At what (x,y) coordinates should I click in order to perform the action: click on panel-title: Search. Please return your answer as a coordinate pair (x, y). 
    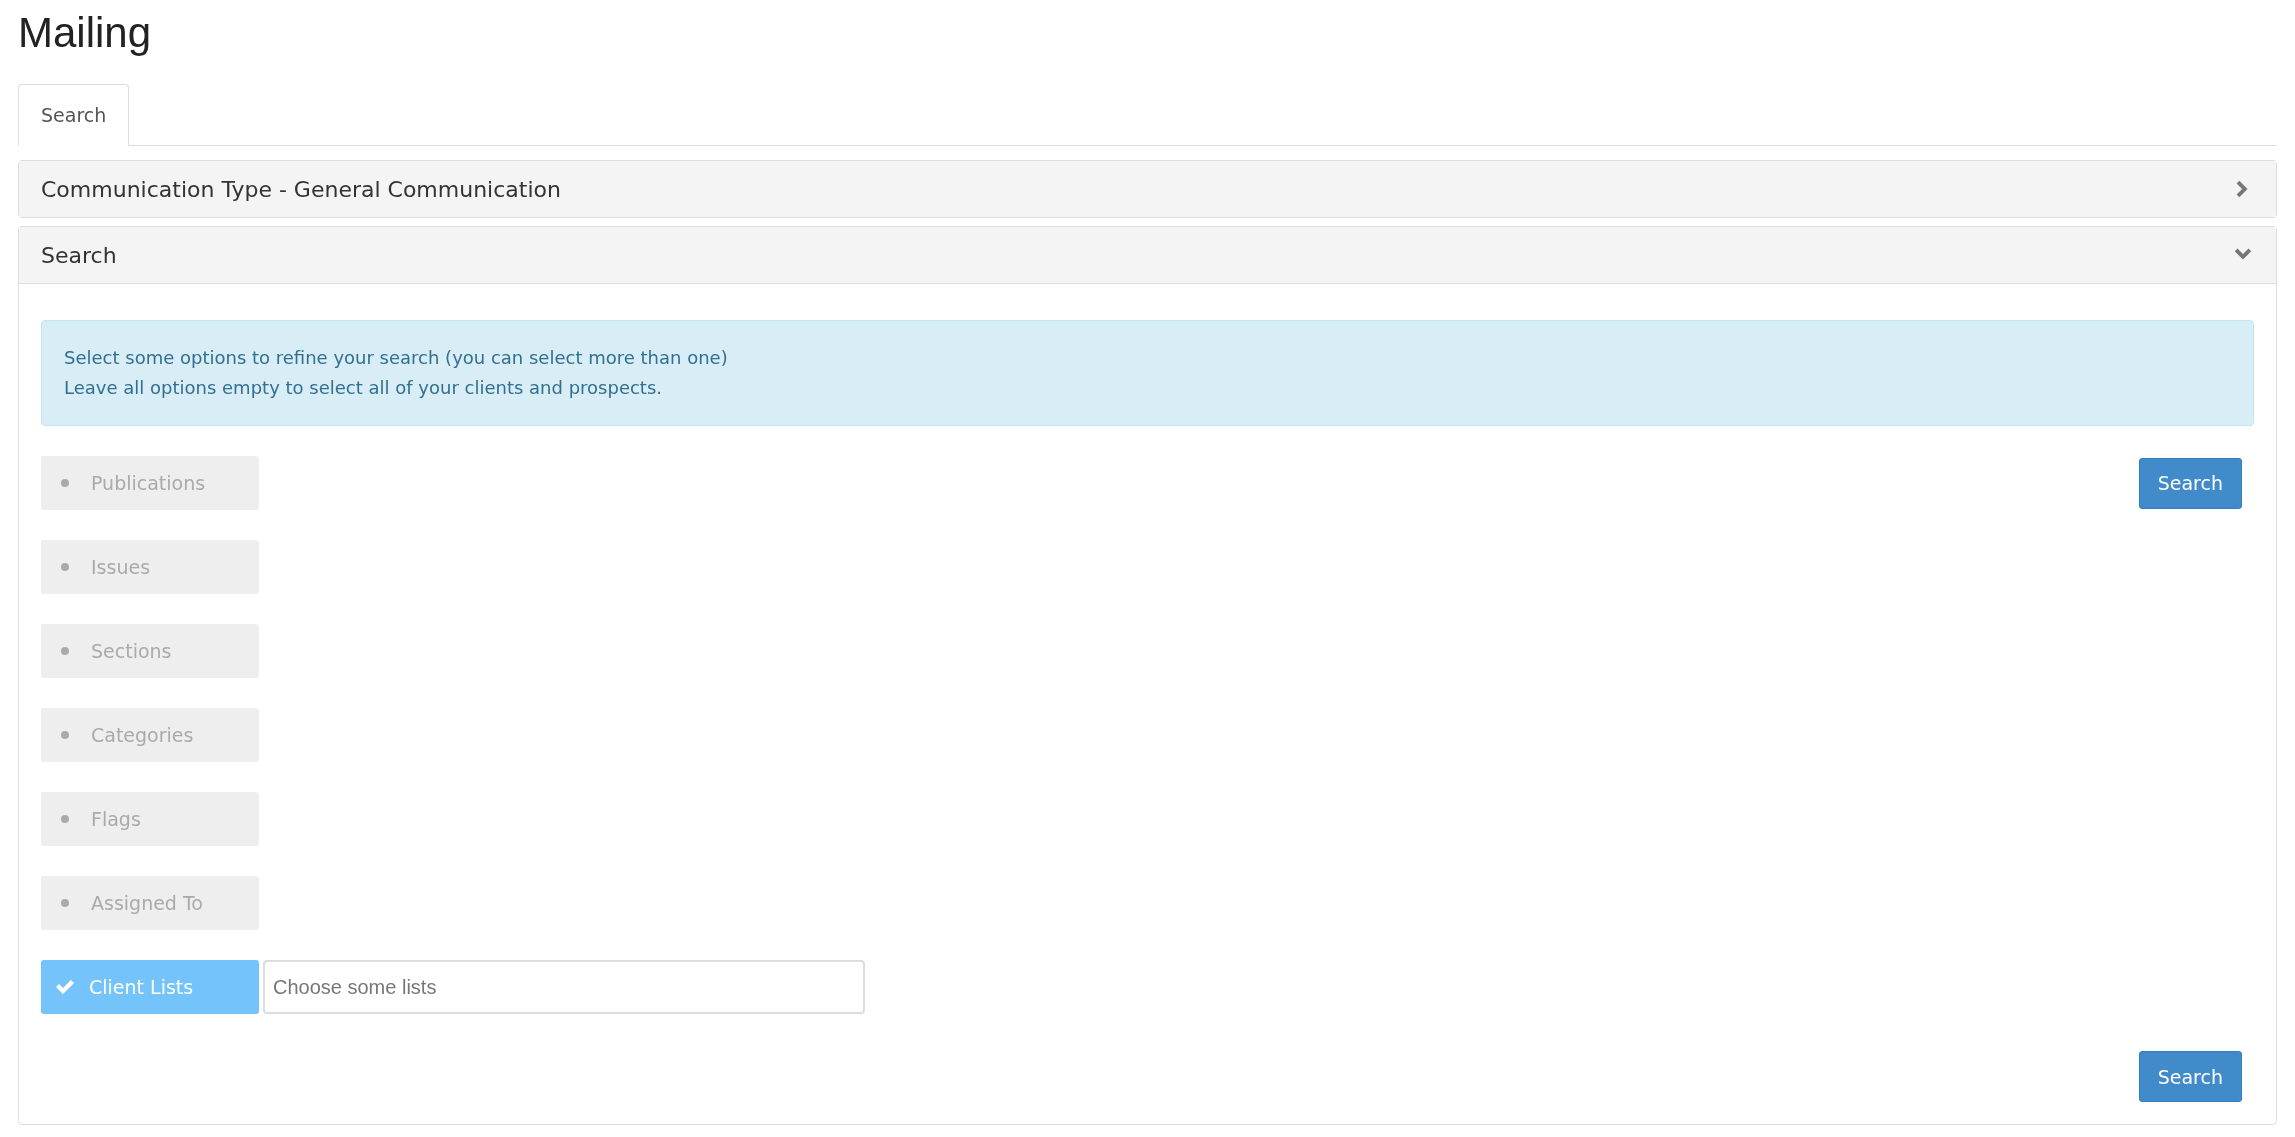
    Looking at the image, I should click on (79, 255).